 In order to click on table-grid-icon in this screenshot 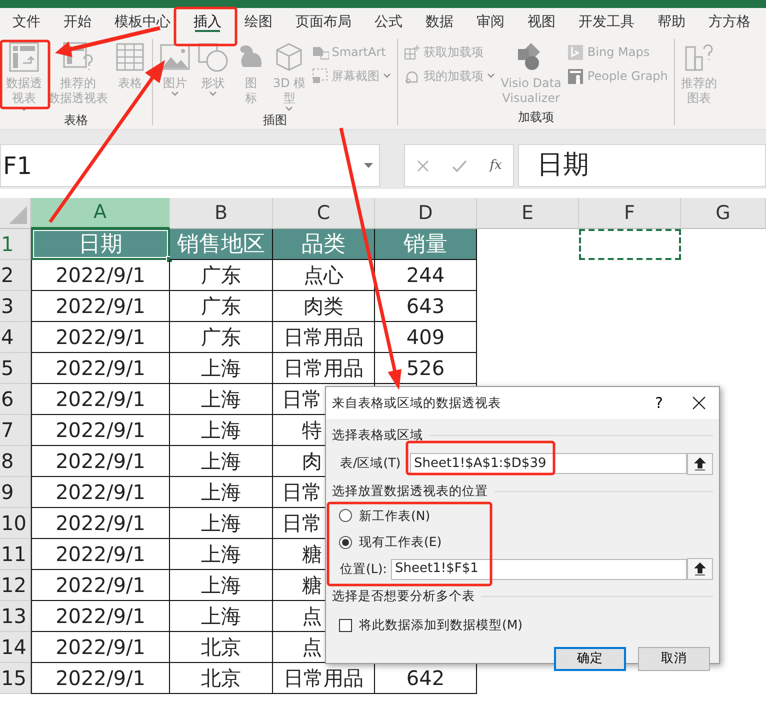, I will do `click(130, 57)`.